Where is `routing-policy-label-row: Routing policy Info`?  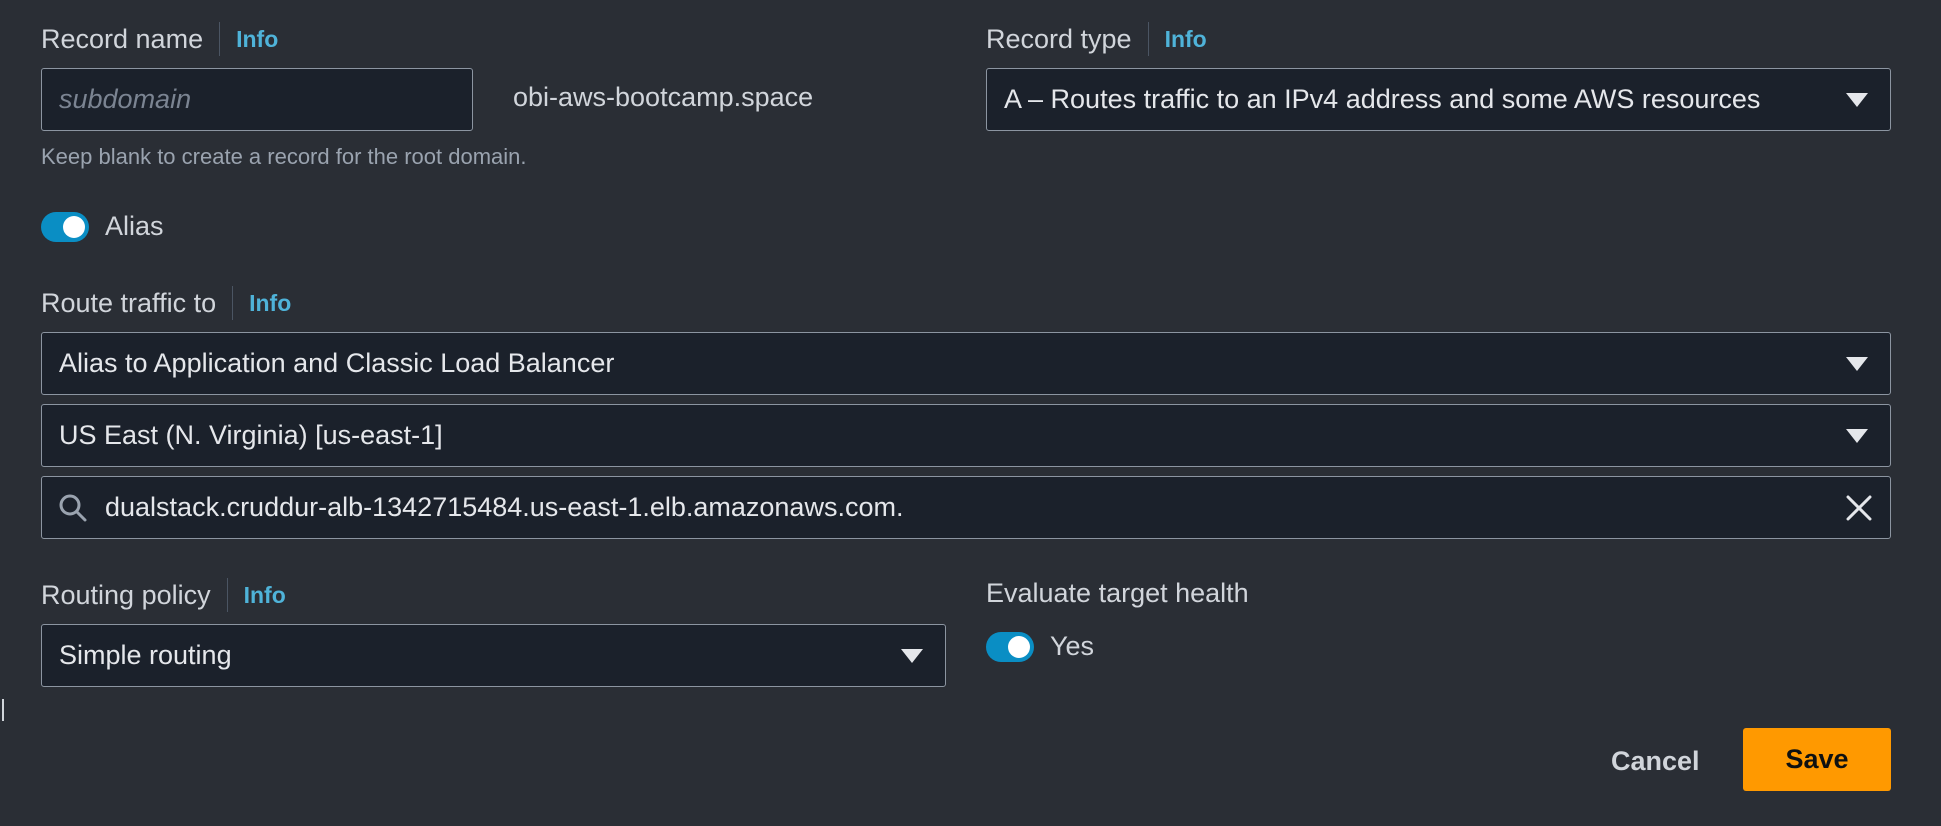
routing-policy-label-row: Routing policy Info is located at coordinates (163, 595).